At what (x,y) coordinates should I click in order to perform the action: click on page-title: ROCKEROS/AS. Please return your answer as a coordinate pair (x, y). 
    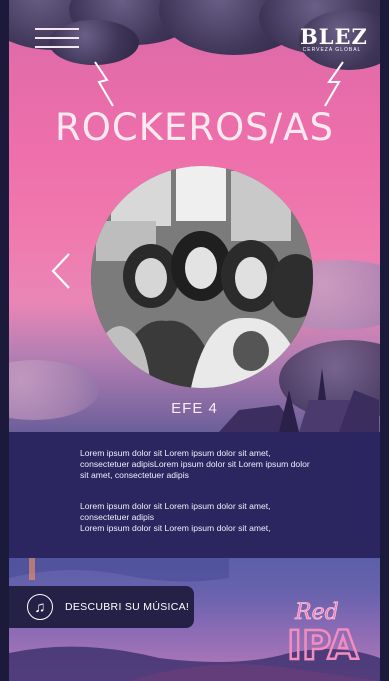
    Looking at the image, I should click on (194, 127).